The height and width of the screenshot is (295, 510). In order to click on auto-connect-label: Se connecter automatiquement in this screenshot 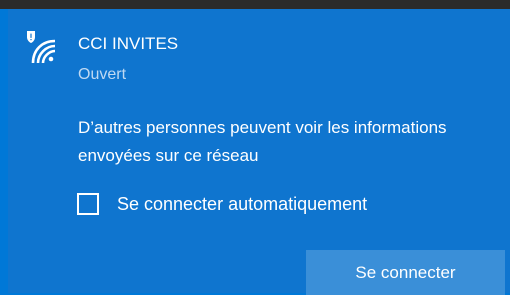, I will do `click(242, 204)`.